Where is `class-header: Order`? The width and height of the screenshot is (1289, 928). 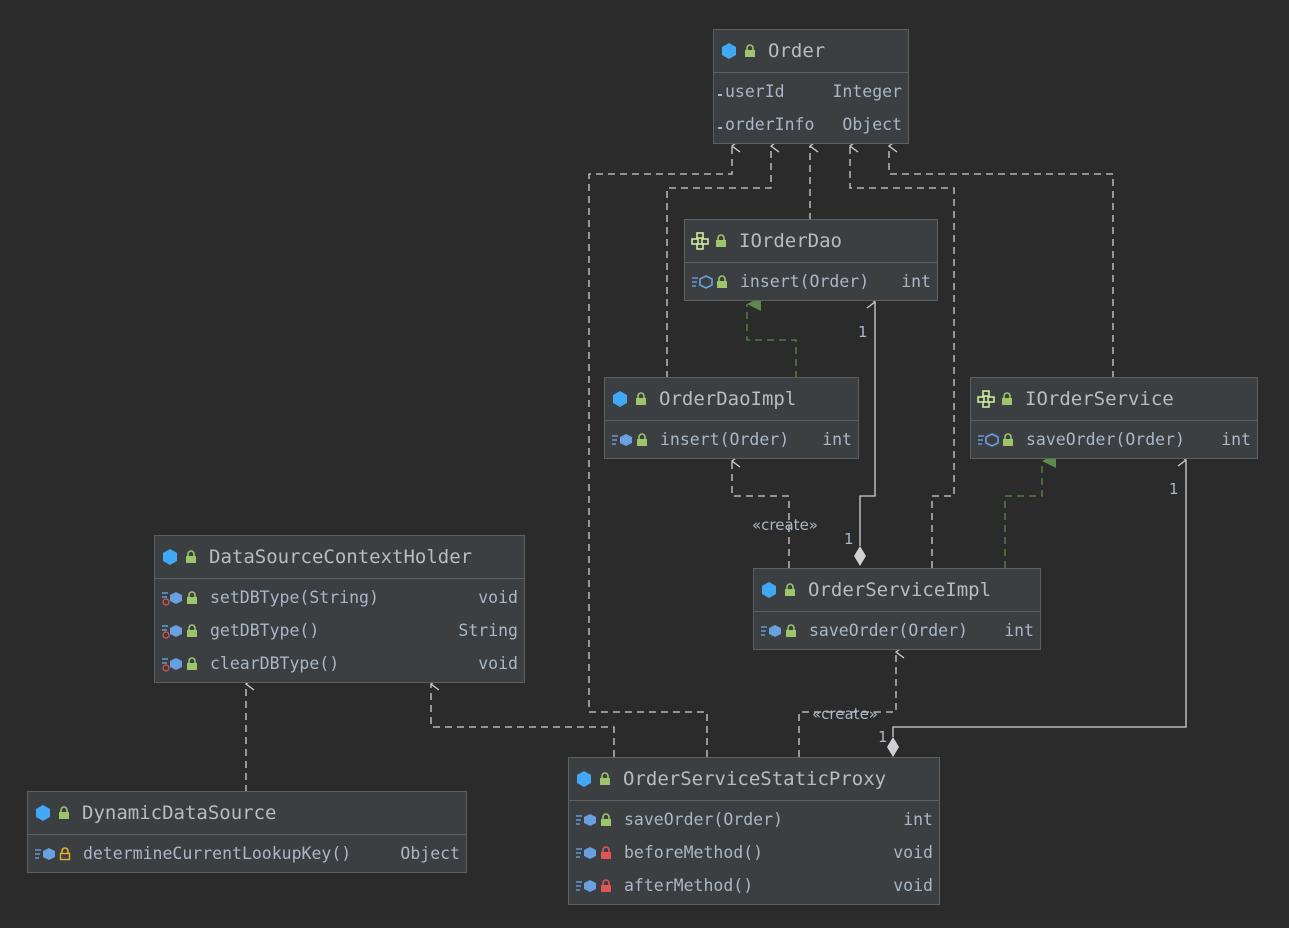 class-header: Order is located at coordinates (811, 51).